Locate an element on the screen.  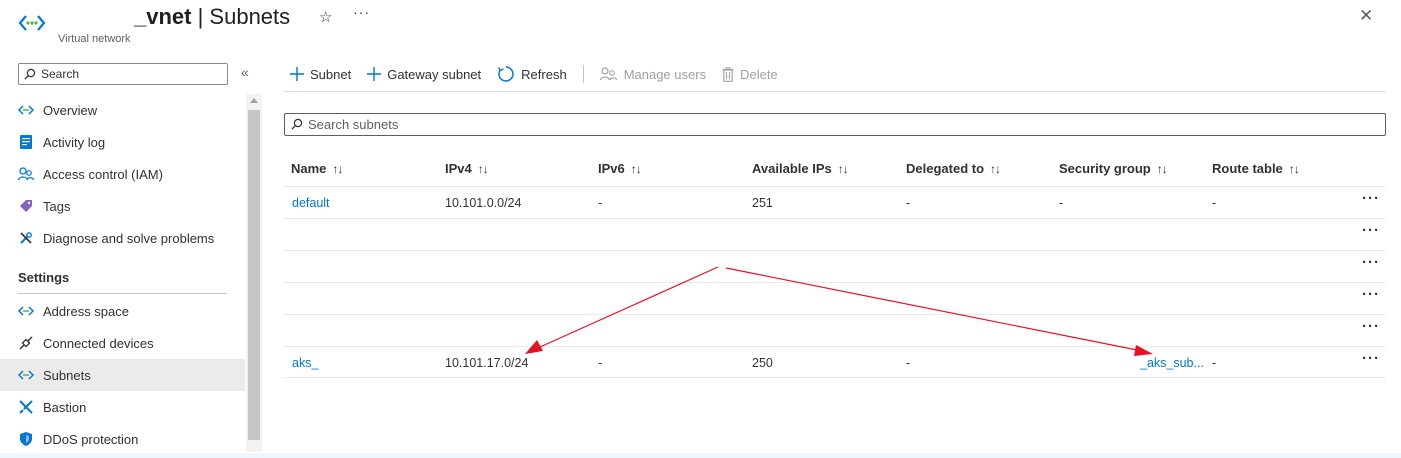
subnet-name-link: default is located at coordinates (311, 203).